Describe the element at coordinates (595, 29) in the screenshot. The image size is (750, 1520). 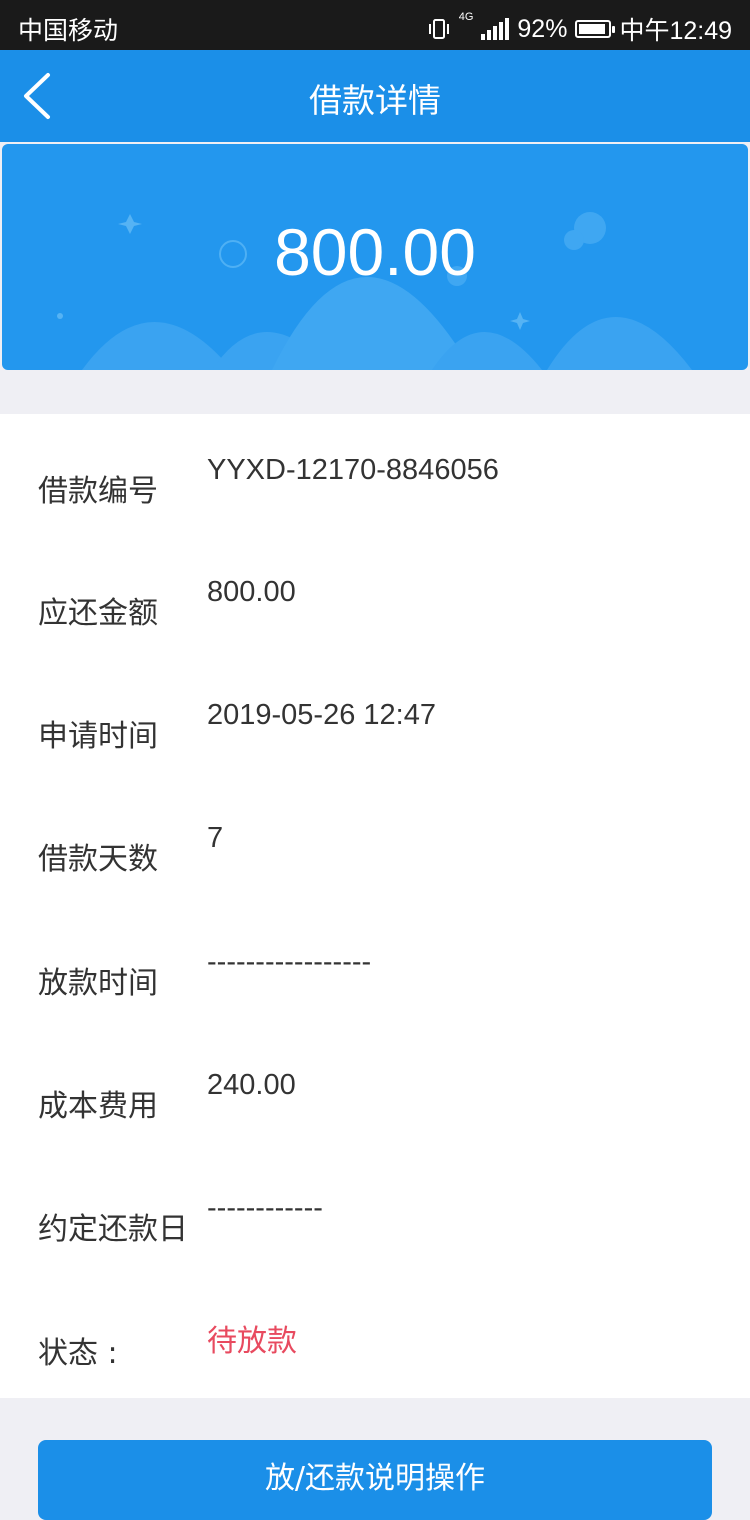
I see `battery-icon` at that location.